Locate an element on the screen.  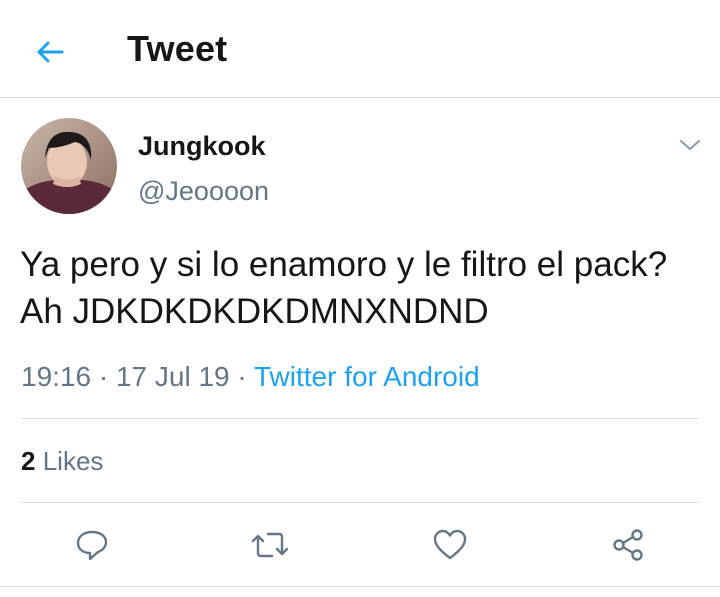
avatar-image is located at coordinates (69, 166).